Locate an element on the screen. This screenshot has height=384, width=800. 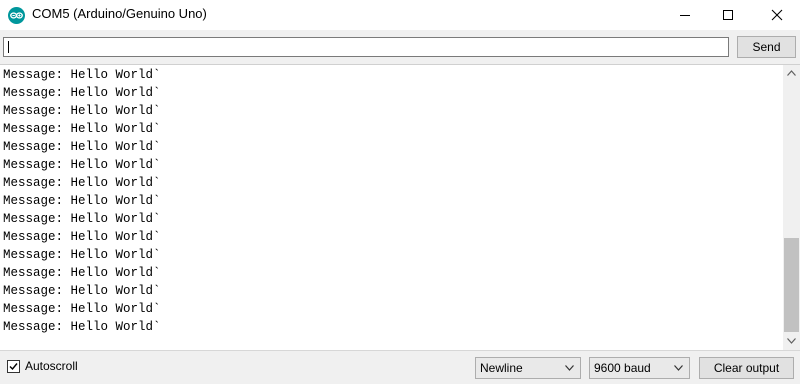
line-ending-value: Newline is located at coordinates (501, 368).